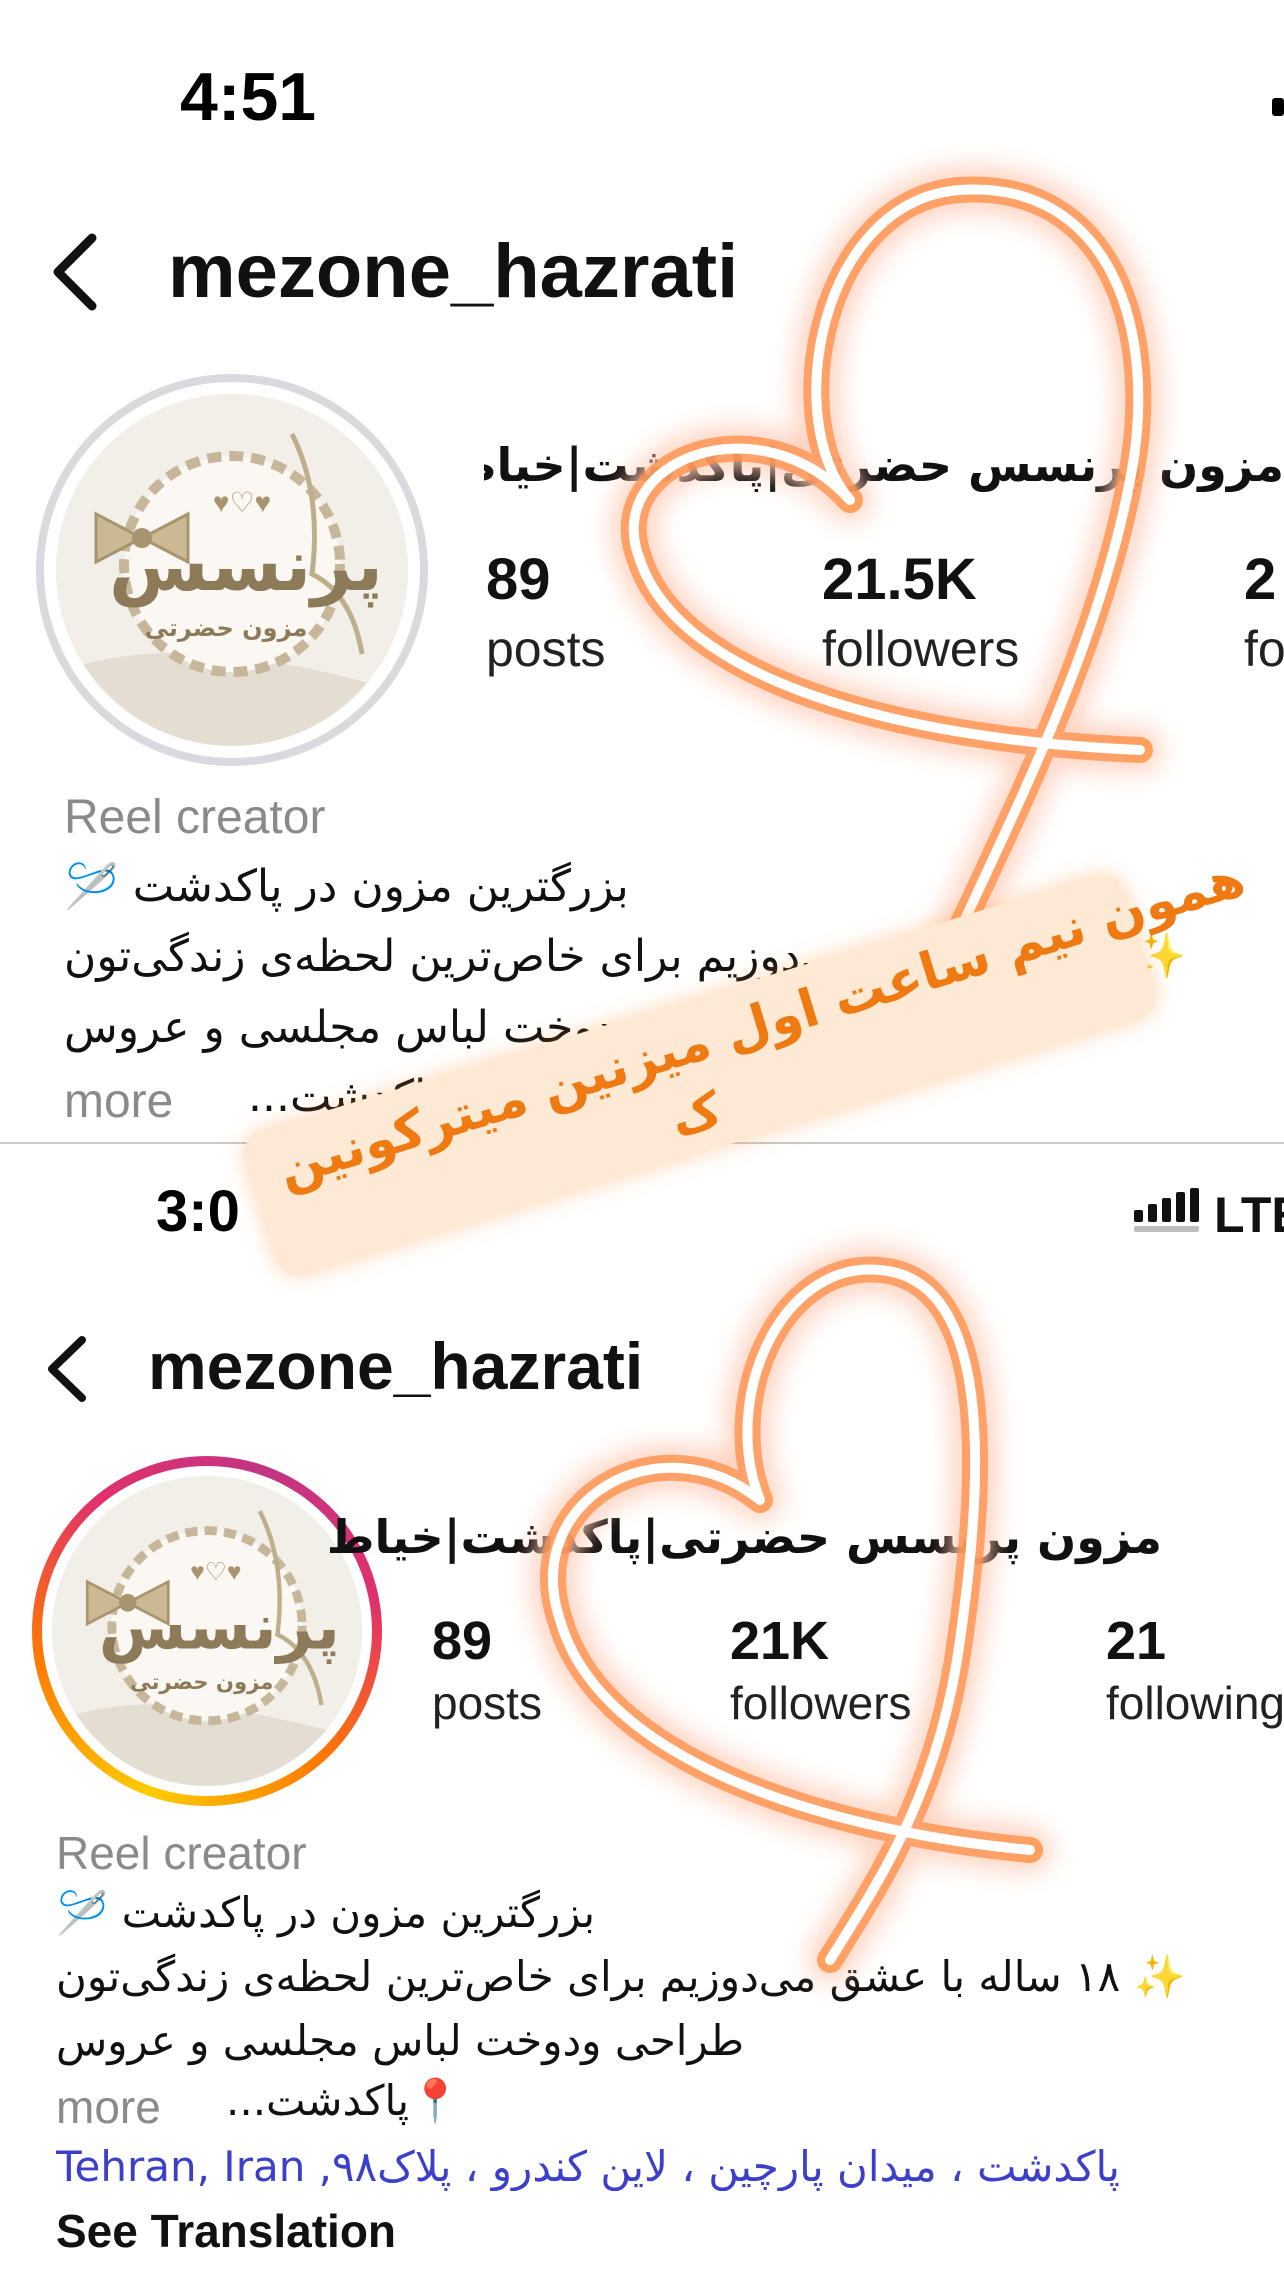 This screenshot has height=2282, width=1284. I want to click on signal-bars-icon, so click(1168, 1213).